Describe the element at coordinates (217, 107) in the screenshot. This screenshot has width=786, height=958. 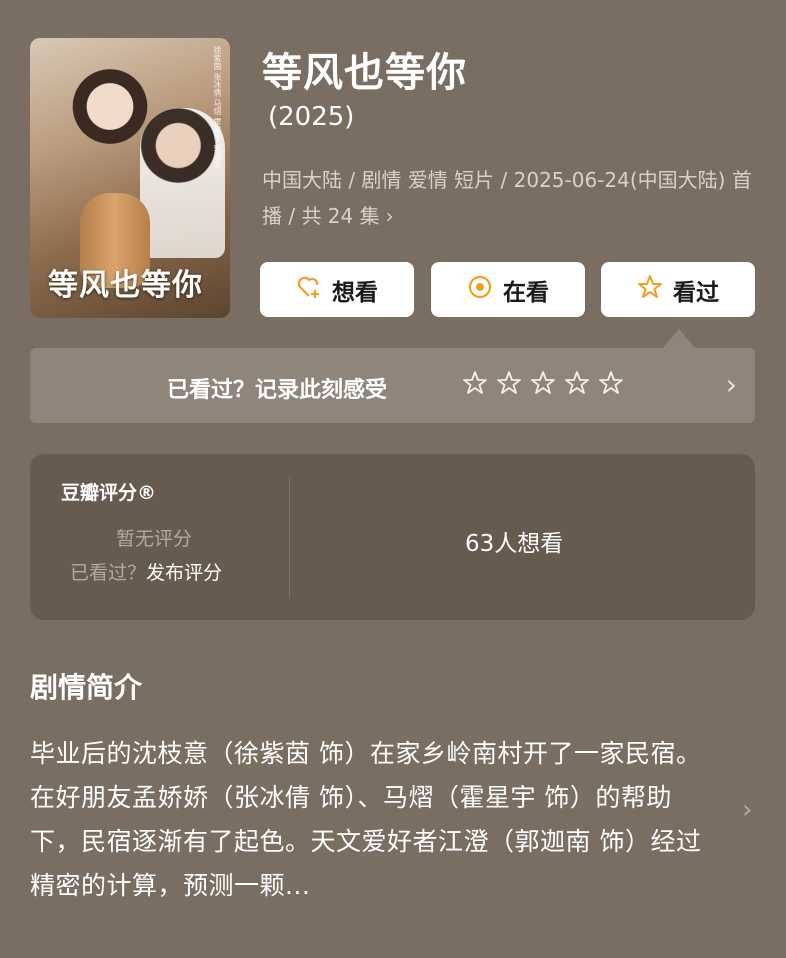
I see `poster-credits: 徐紫茵 张冰倩 马熠 霍星宇 郭迦南` at that location.